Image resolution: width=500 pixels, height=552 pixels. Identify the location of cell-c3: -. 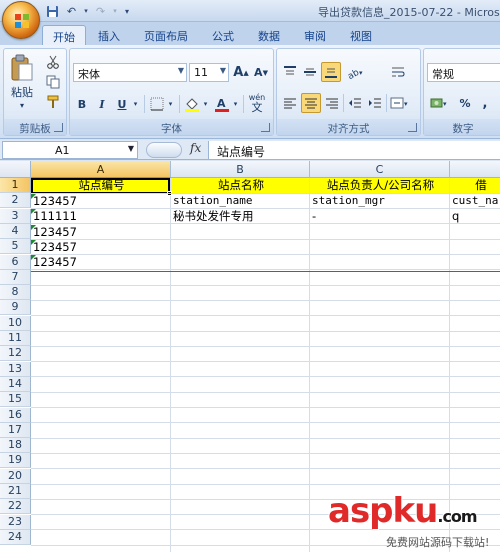
(379, 216).